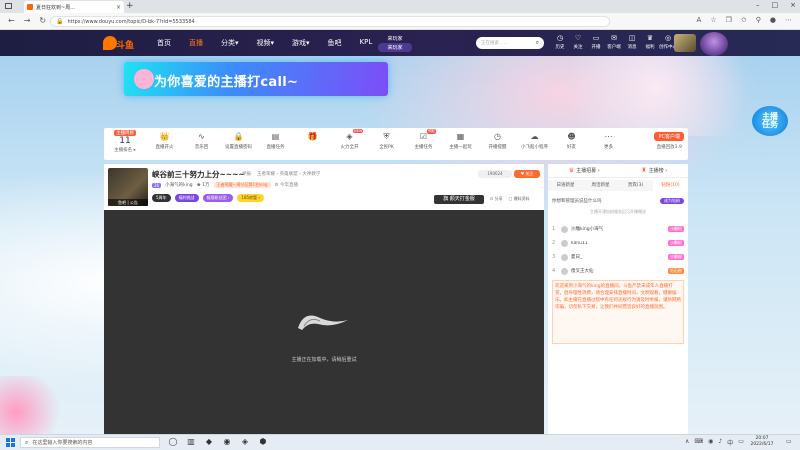 This screenshot has width=800, height=450. I want to click on site-search: 正在搜索…… ⌕, so click(510, 43).